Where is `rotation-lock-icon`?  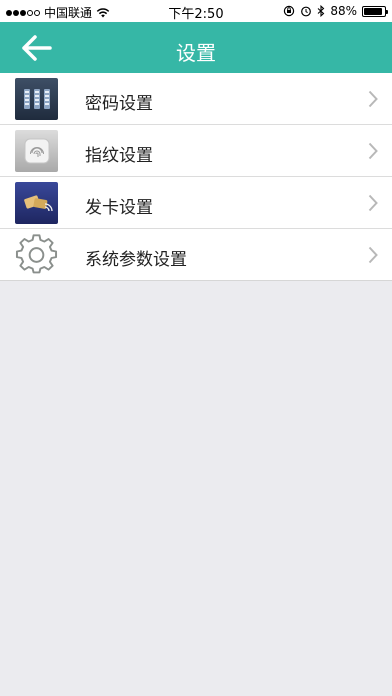
rotation-lock-icon is located at coordinates (289, 11).